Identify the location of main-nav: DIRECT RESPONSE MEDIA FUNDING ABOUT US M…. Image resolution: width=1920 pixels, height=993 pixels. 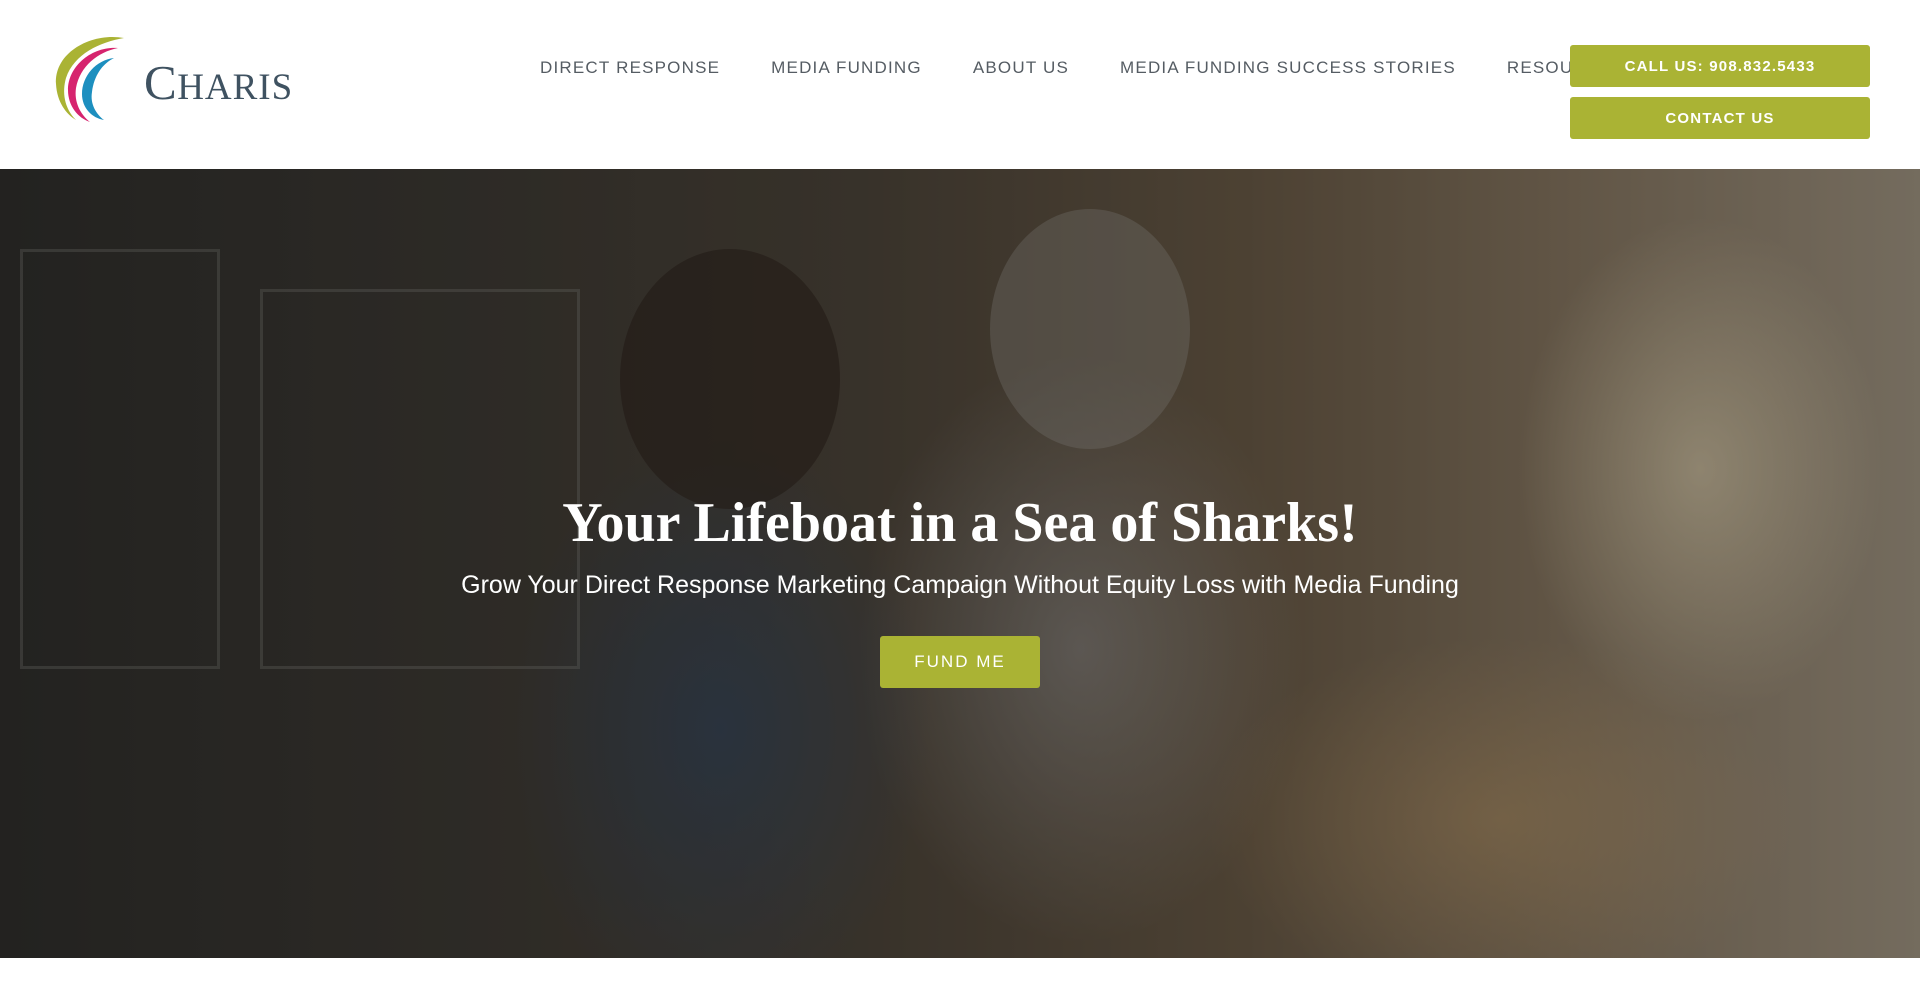
(1096, 68).